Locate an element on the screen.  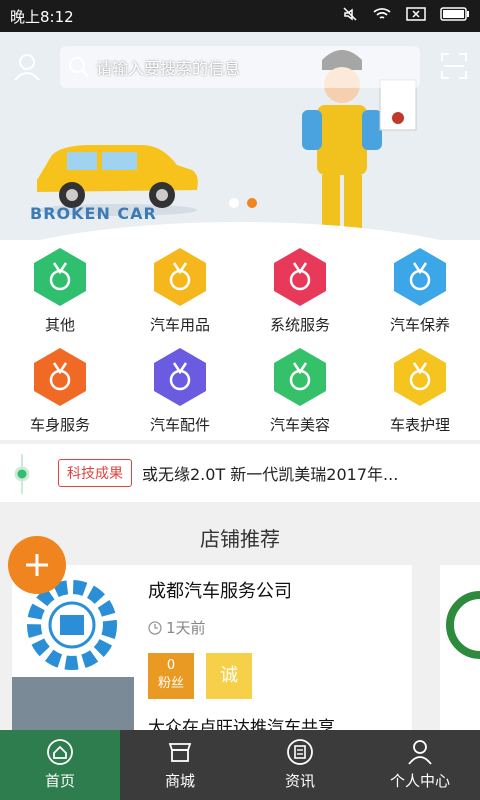
category-item-parts: 汽车配件 is located at coordinates (180, 390).